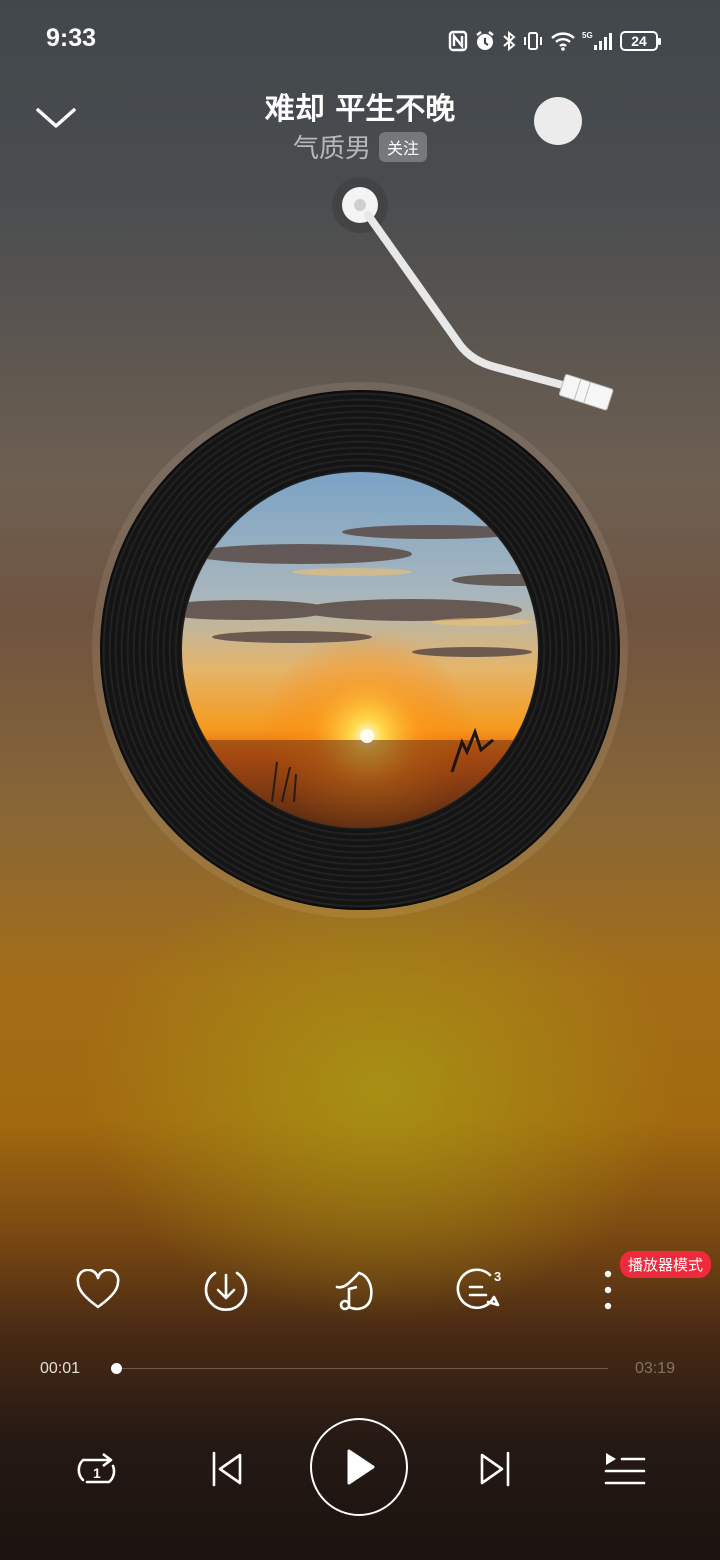 The width and height of the screenshot is (720, 1560). Describe the element at coordinates (497, 1276) in the screenshot. I see `comment-count: 3` at that location.